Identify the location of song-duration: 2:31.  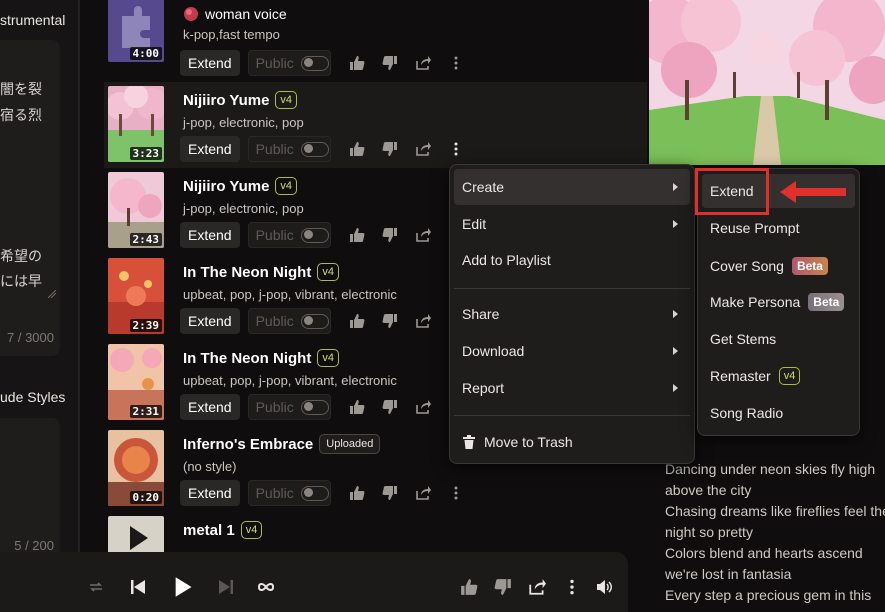
(145, 411).